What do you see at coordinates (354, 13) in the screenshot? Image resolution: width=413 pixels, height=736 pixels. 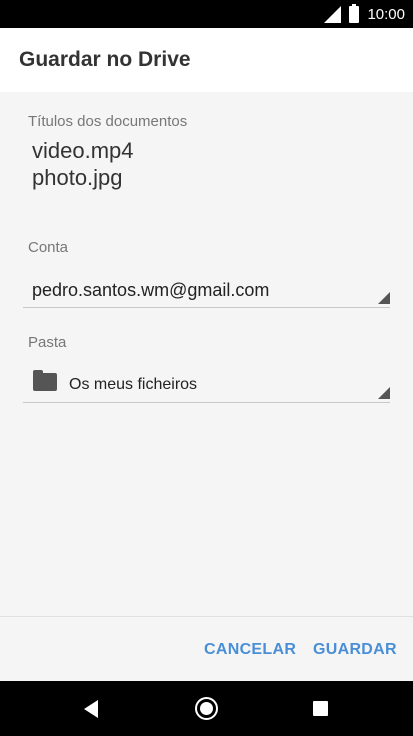 I see `battery-icon` at bounding box center [354, 13].